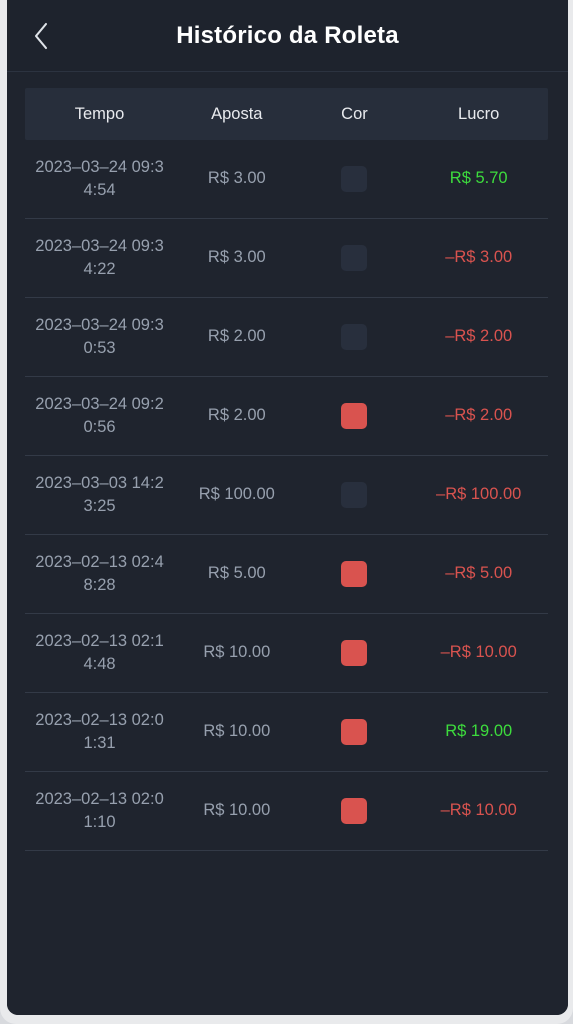 The image size is (573, 1024). I want to click on cell-tempo: 2023–03–03 14:23:25, so click(99, 494).